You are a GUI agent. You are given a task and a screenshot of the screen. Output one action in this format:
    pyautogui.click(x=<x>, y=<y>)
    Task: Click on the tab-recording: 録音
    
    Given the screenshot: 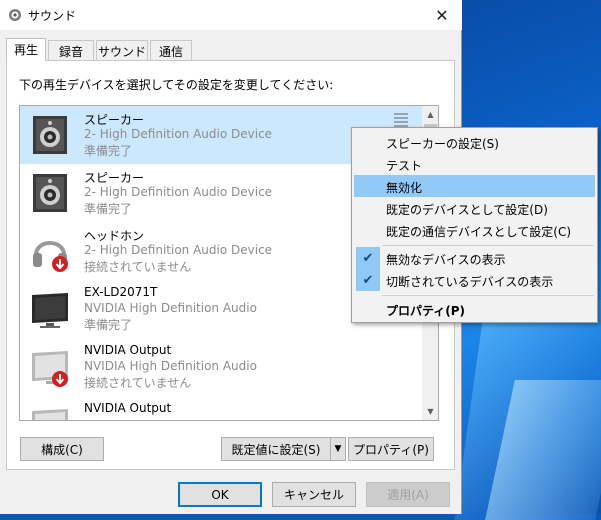 What is the action you would take?
    pyautogui.click(x=71, y=50)
    